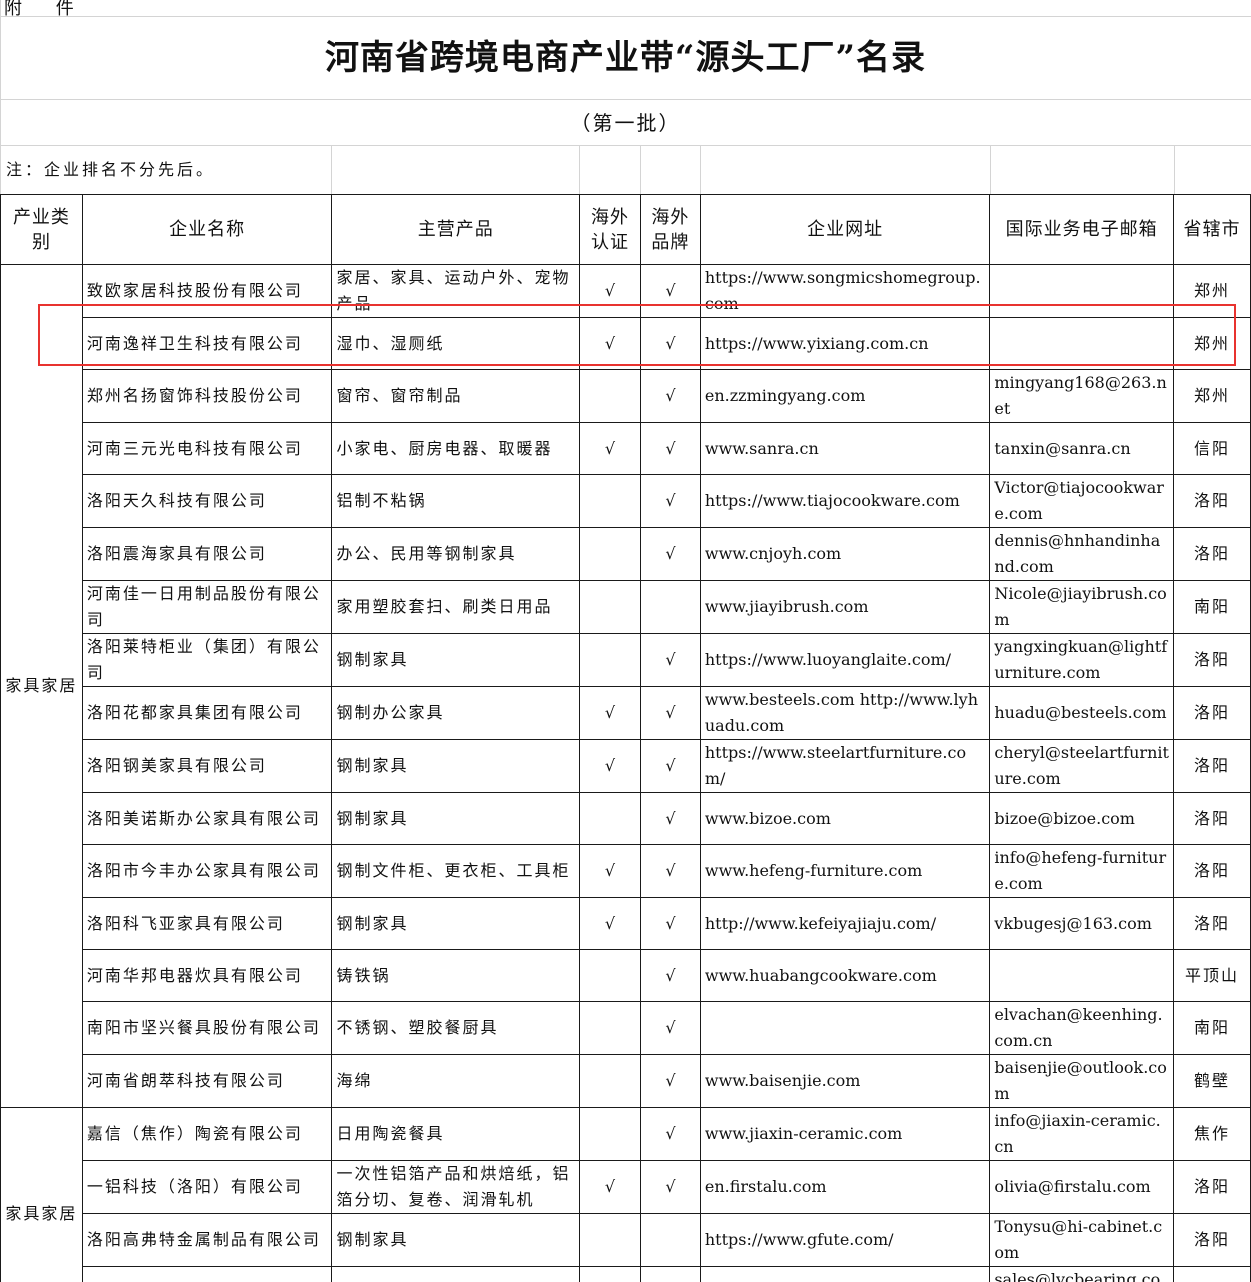  I want to click on website-cell: www.bizoe.com, so click(845, 818).